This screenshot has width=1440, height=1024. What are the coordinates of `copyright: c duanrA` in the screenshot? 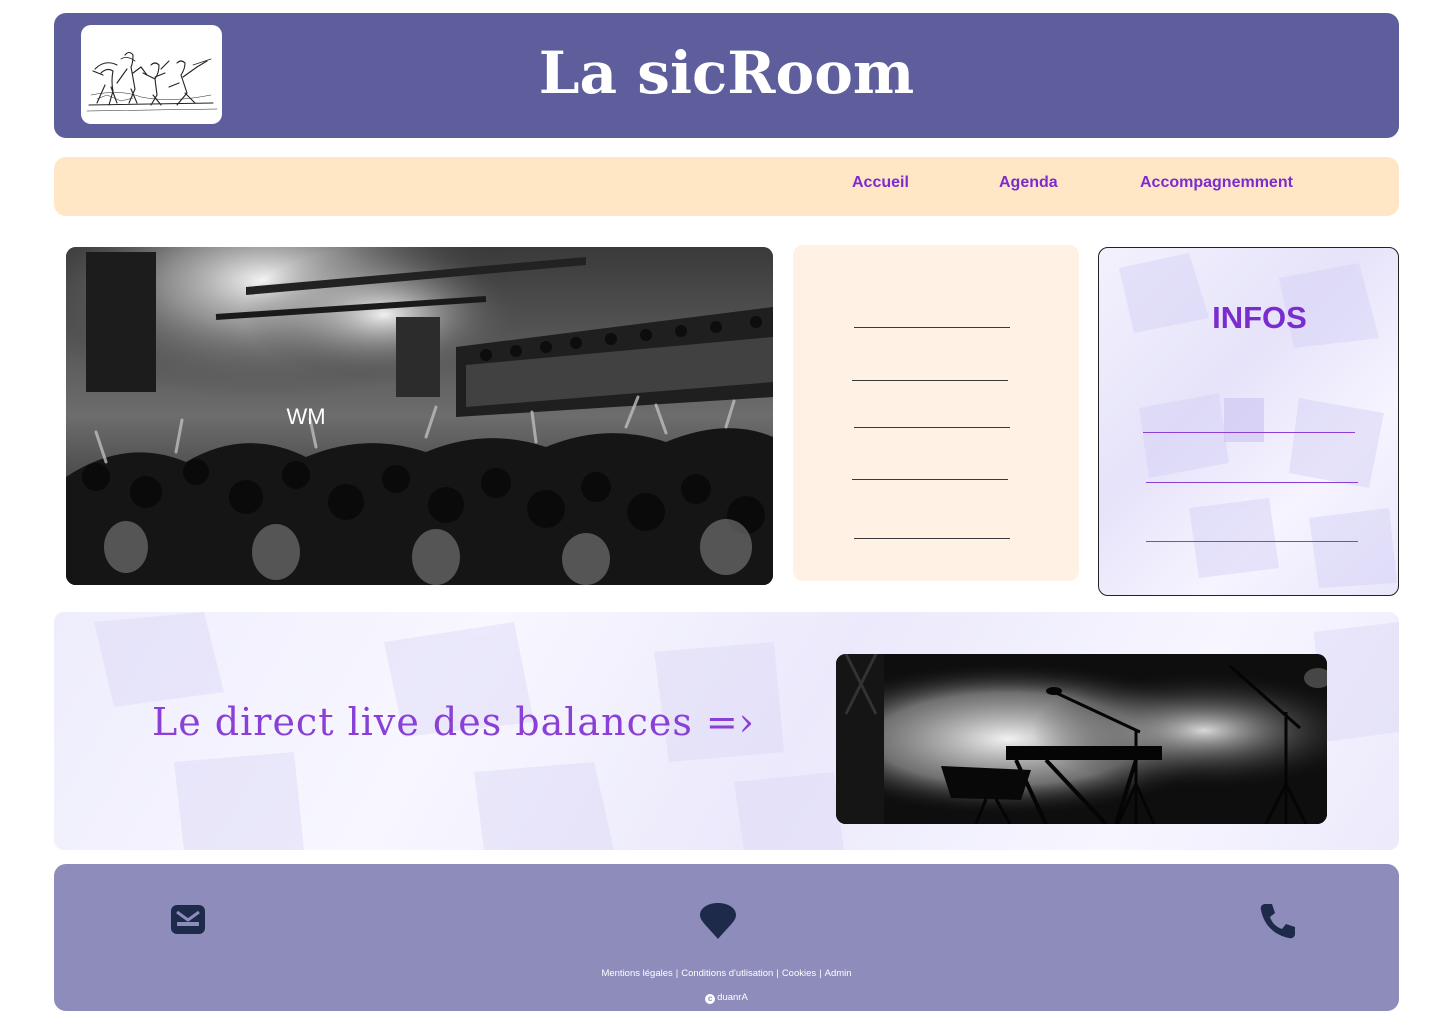 It's located at (726, 998).